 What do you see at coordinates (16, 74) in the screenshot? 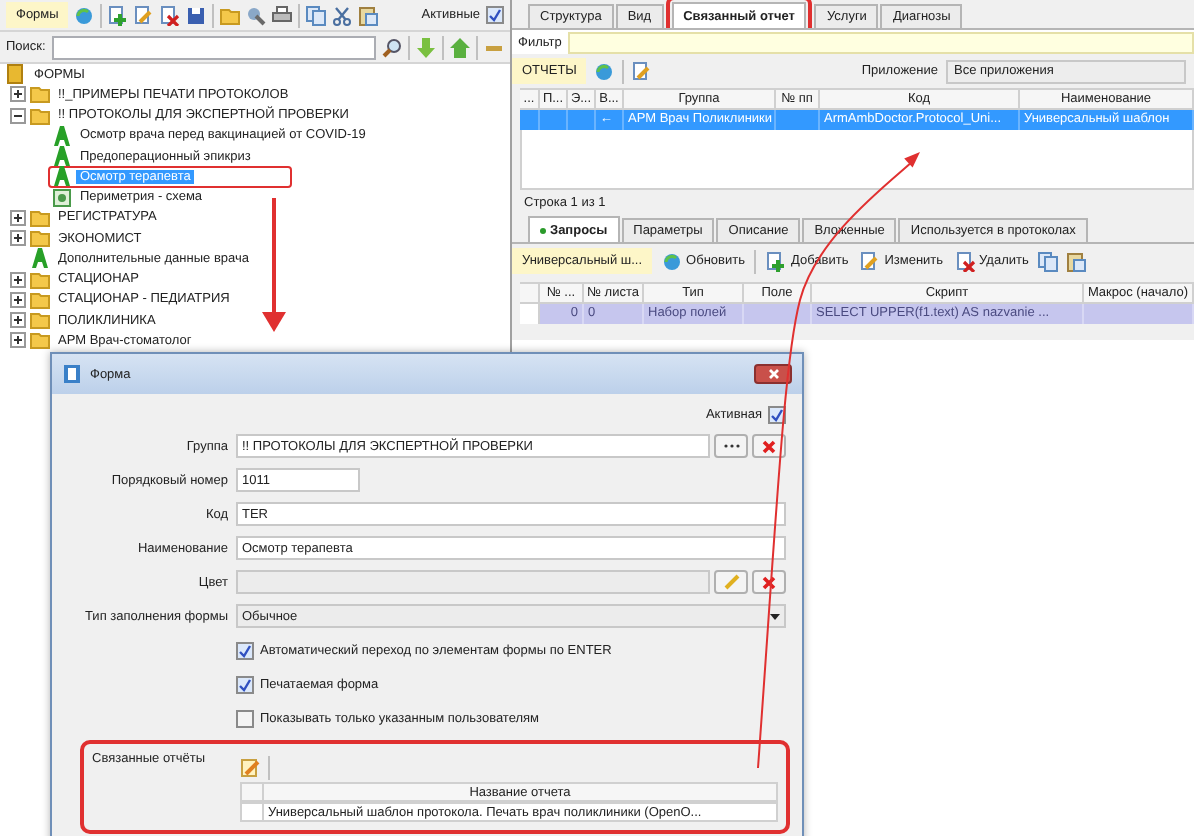
I see `book-icon` at bounding box center [16, 74].